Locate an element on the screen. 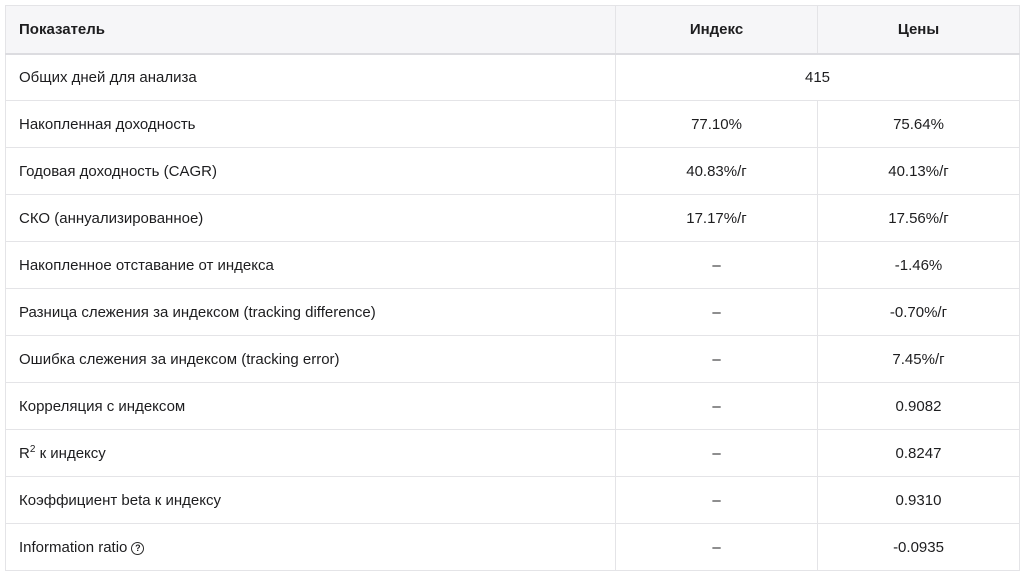 This screenshot has width=1024, height=588. column-header-index: Индекс is located at coordinates (716, 30).